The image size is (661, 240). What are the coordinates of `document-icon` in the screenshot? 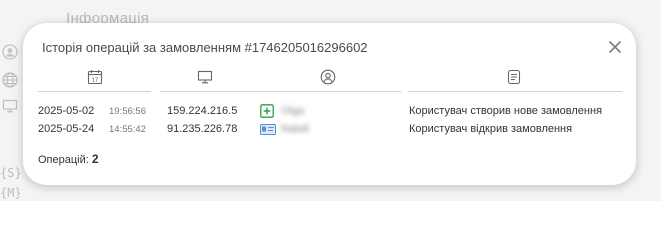 It's located at (514, 77).